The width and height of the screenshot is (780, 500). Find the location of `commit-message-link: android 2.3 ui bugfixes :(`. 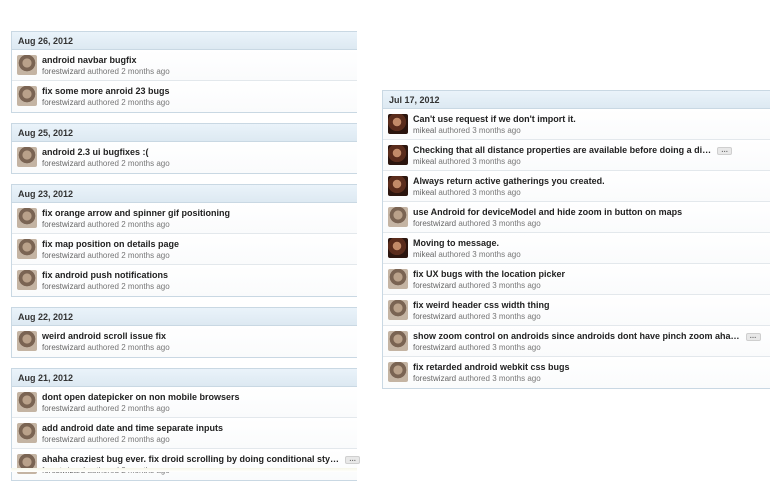

commit-message-link: android 2.3 ui bugfixes :( is located at coordinates (95, 152).